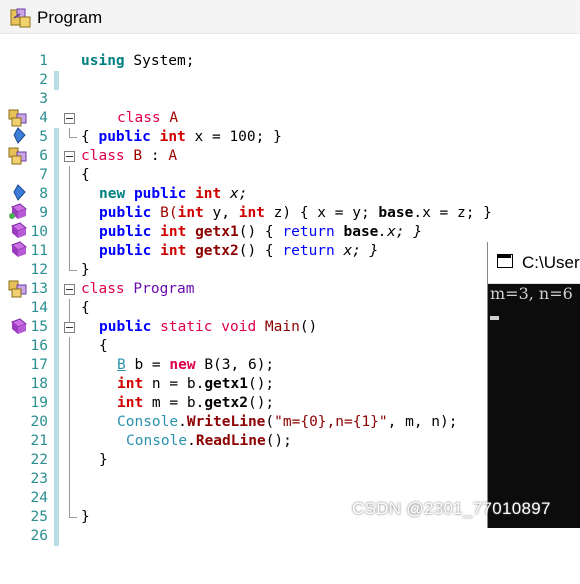  I want to click on code-text: m = b., so click(174, 403).